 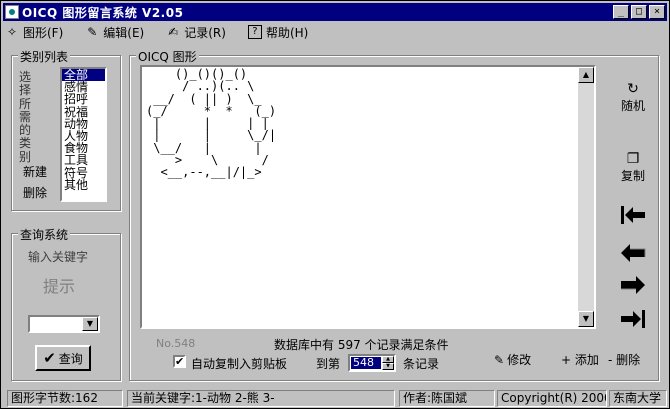 What do you see at coordinates (35, 192) in the screenshot?
I see `delete-category-button: 删除` at bounding box center [35, 192].